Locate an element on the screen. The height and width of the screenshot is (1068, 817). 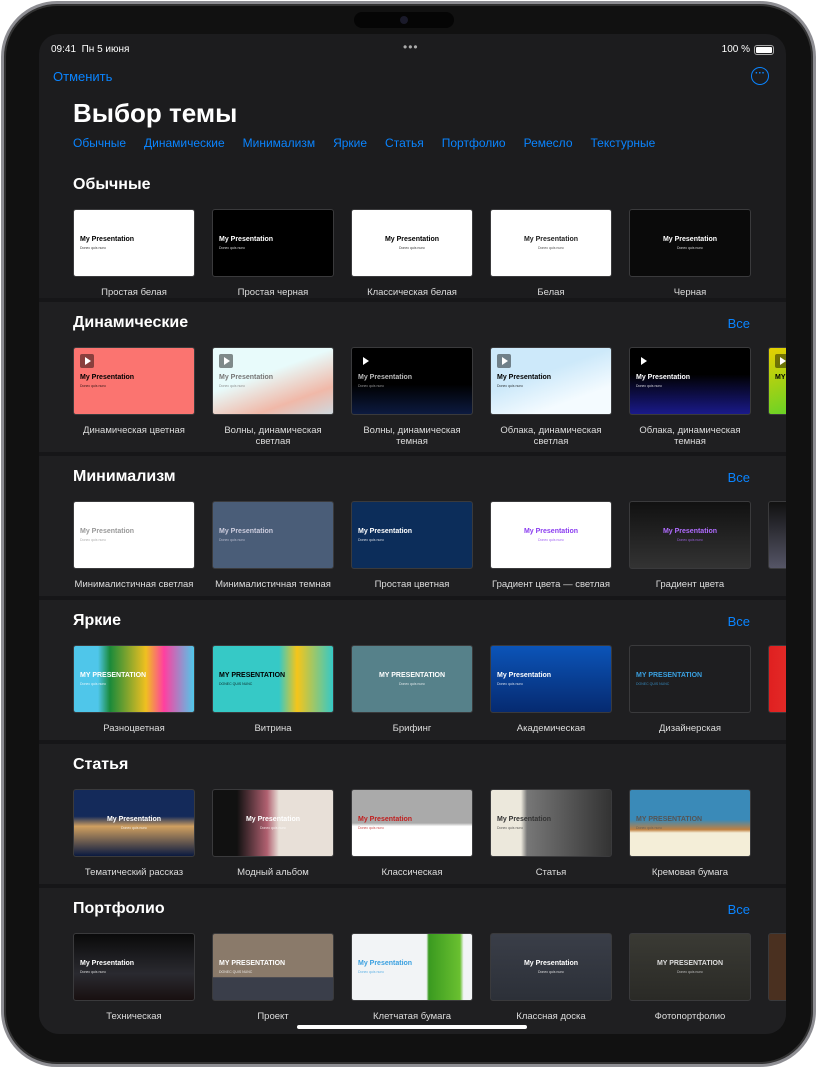
theme-label: Облака, динамическая темная is located at coordinates (690, 436).